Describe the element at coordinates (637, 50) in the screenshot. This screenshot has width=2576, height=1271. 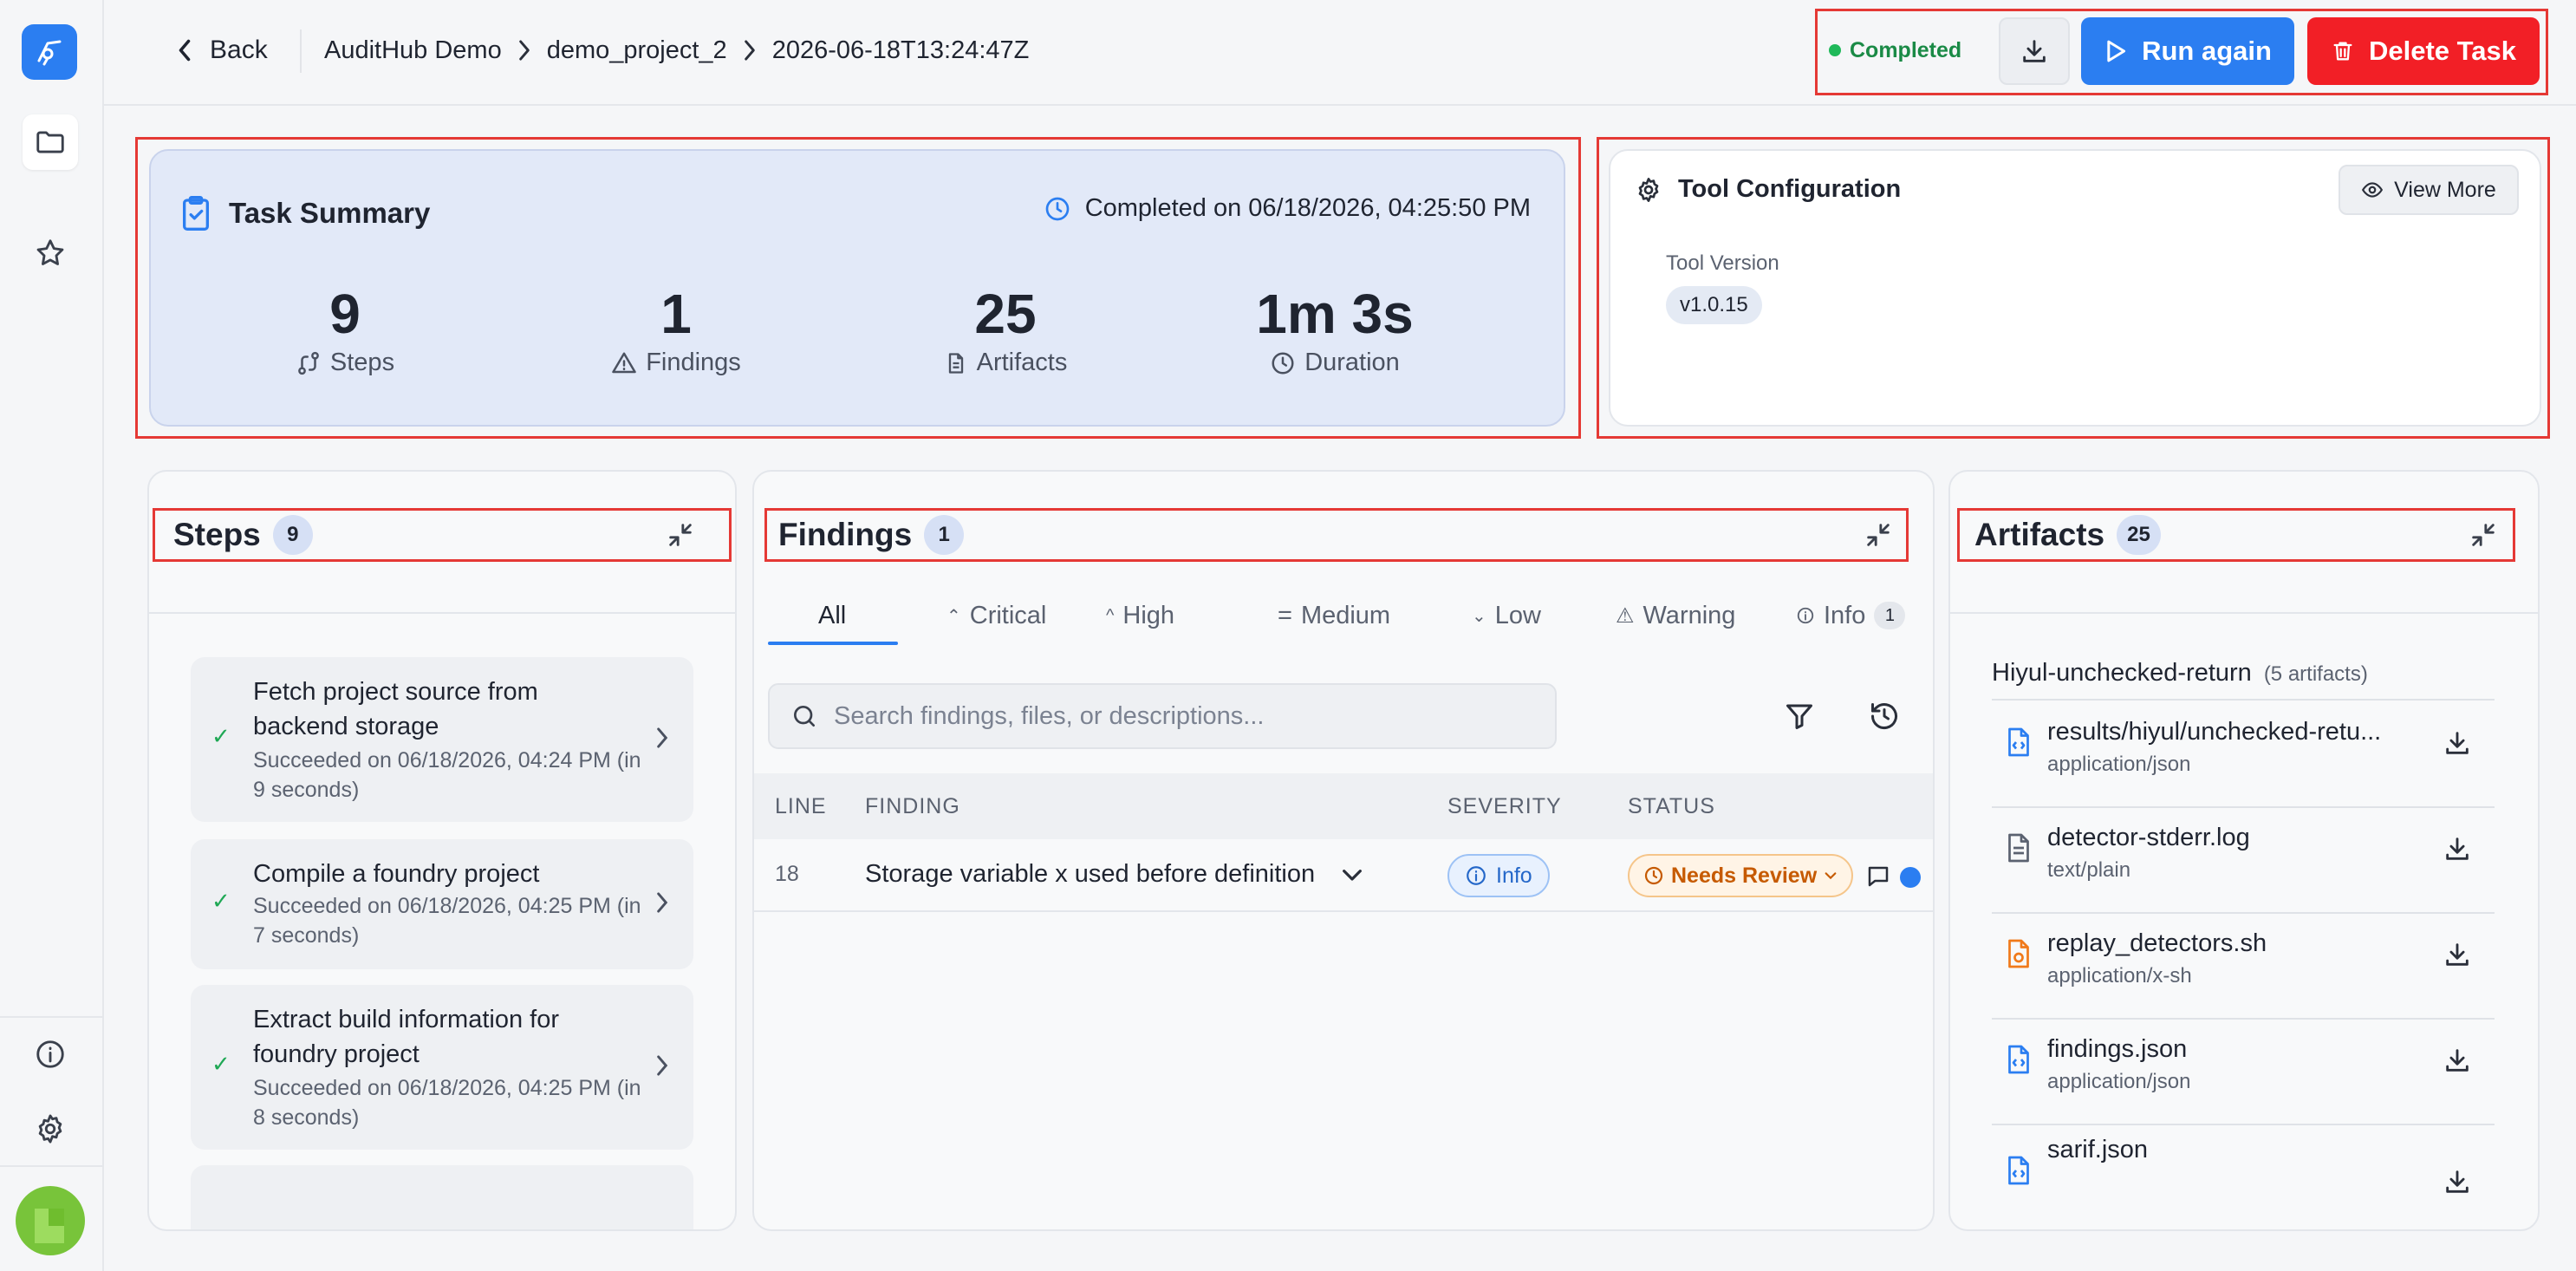
I see `breadcrumb-project: demo_project_2` at that location.